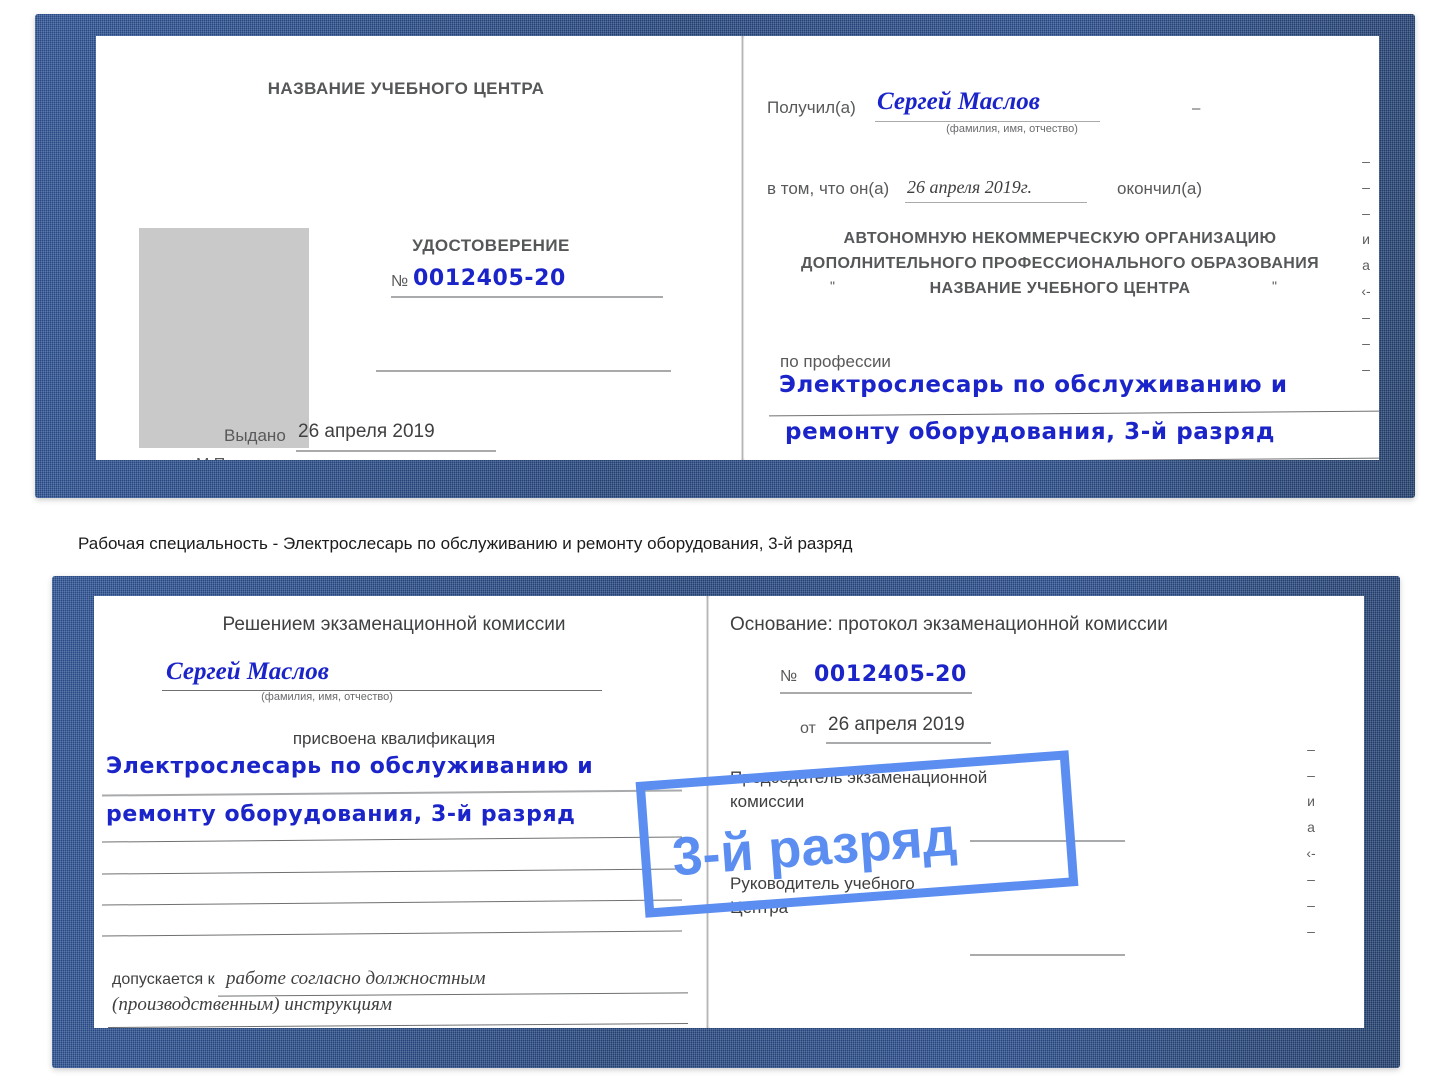 Image resolution: width=1448 pixels, height=1085 pixels. I want to click on received-underline, so click(987, 121).